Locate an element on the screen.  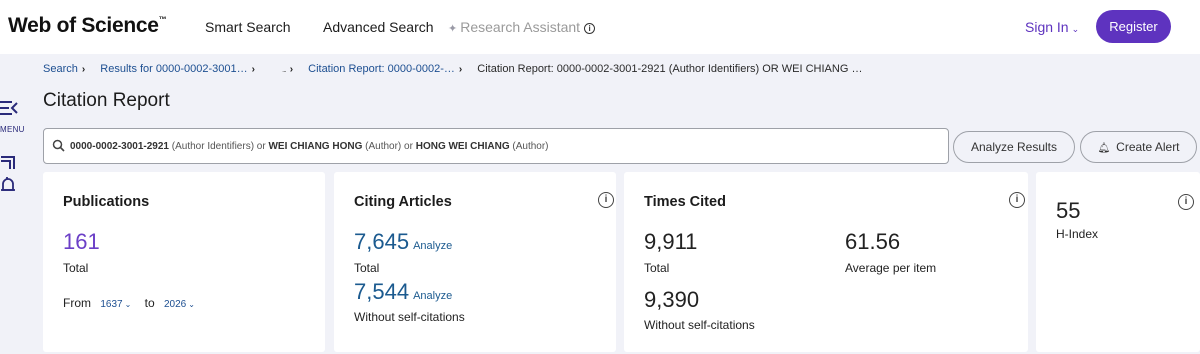
average-per-item-label: Average per item is located at coordinates (891, 268).